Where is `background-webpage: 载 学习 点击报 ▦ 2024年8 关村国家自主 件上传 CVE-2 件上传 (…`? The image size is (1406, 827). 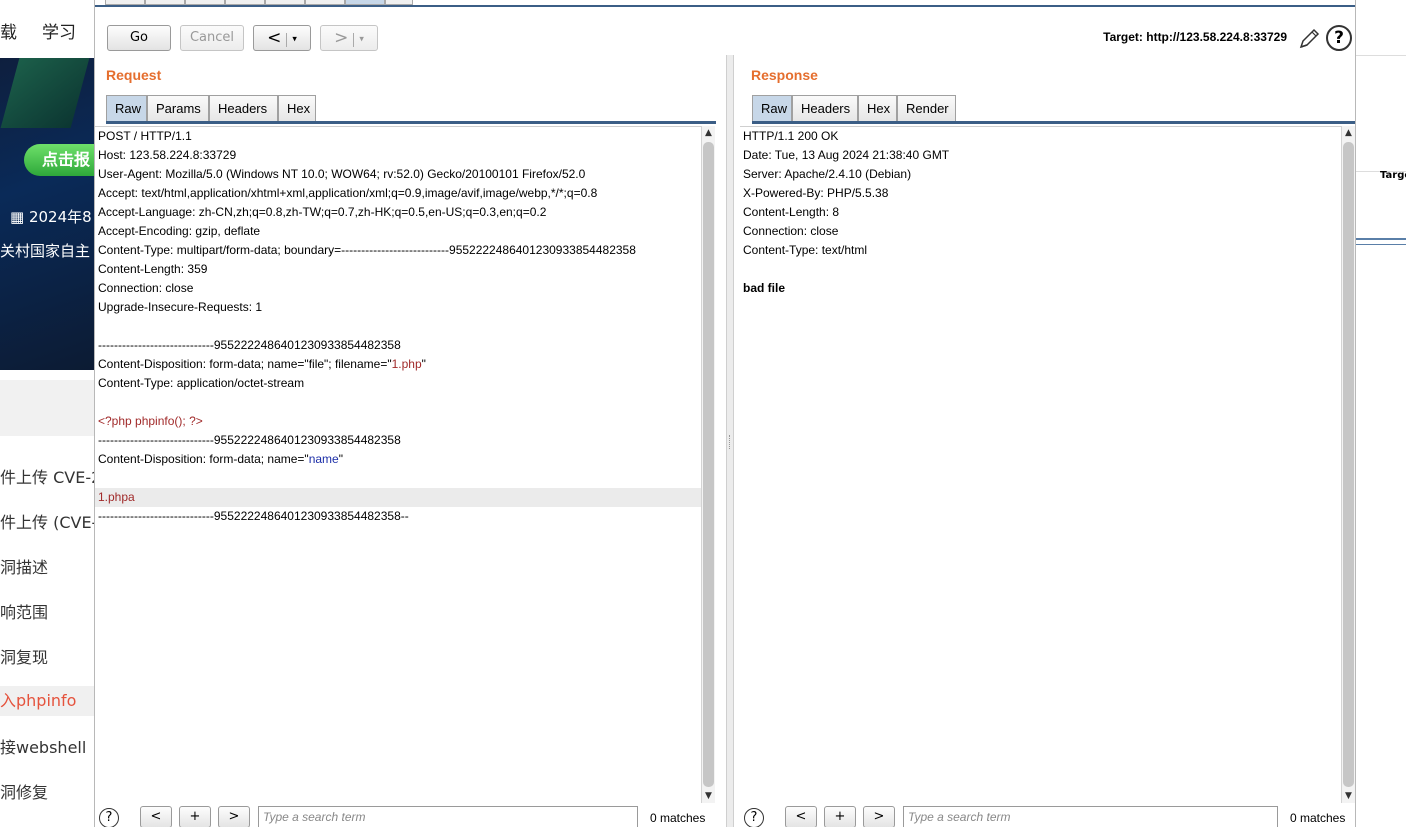 background-webpage: 载 学习 点击报 ▦ 2024年8 关村国家自主 件上传 CVE-2 件上传 (… is located at coordinates (47, 413).